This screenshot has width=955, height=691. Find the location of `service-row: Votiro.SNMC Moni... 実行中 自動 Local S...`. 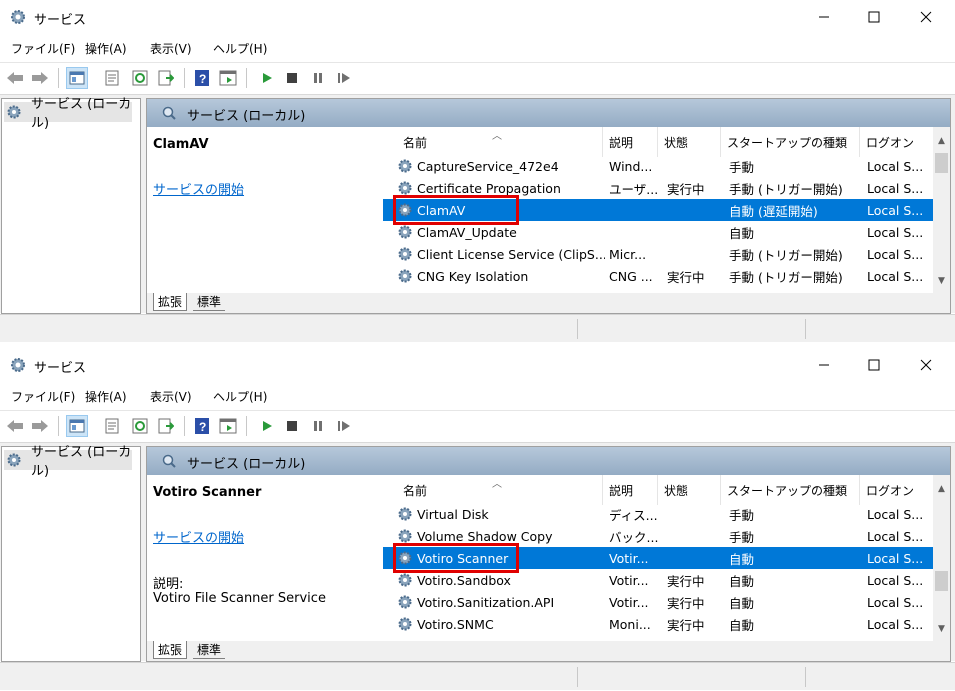

service-row: Votiro.SNMC Moni... 実行中 自動 Local S... is located at coordinates (658, 624).